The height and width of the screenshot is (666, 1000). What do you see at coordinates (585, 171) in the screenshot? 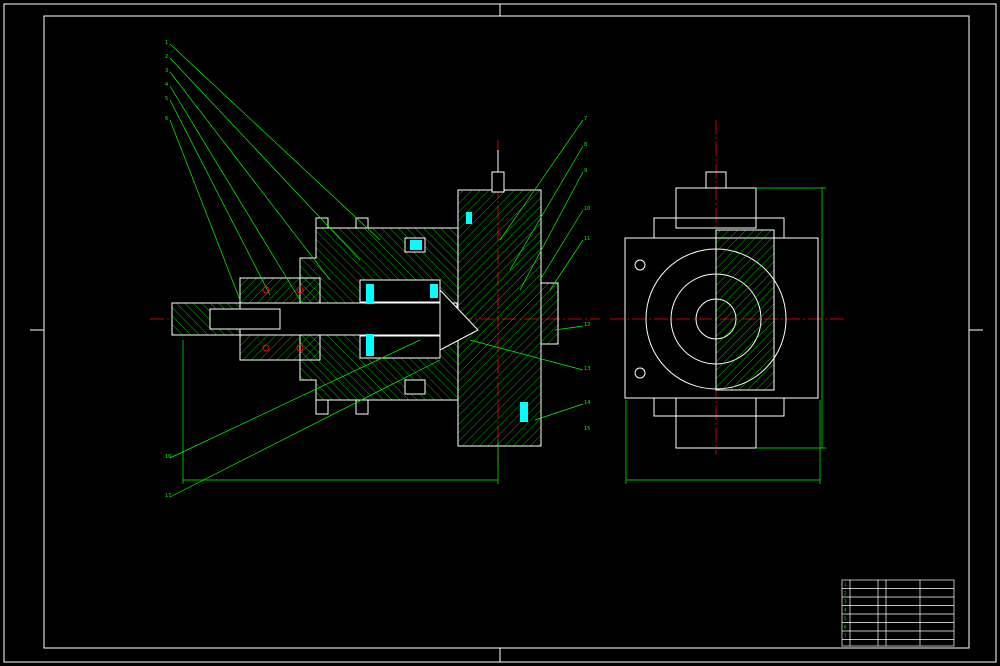
I see `callout-9: 9` at bounding box center [585, 171].